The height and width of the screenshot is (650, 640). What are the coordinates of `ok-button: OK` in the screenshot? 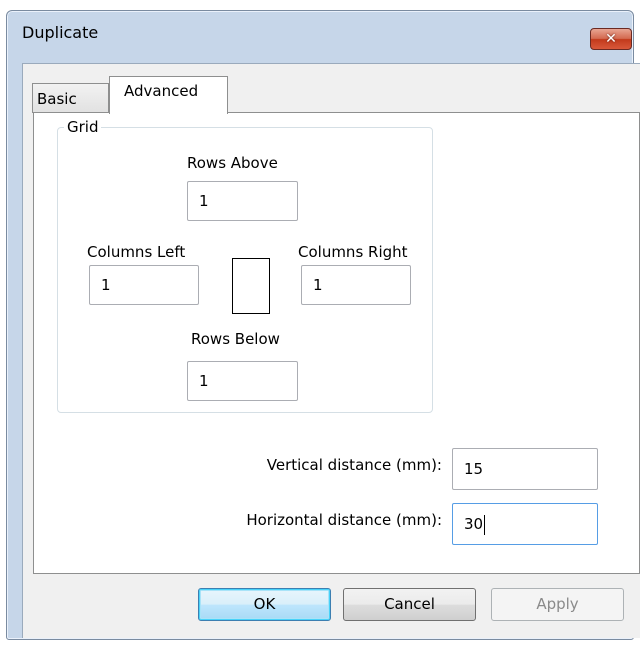 It's located at (264, 604).